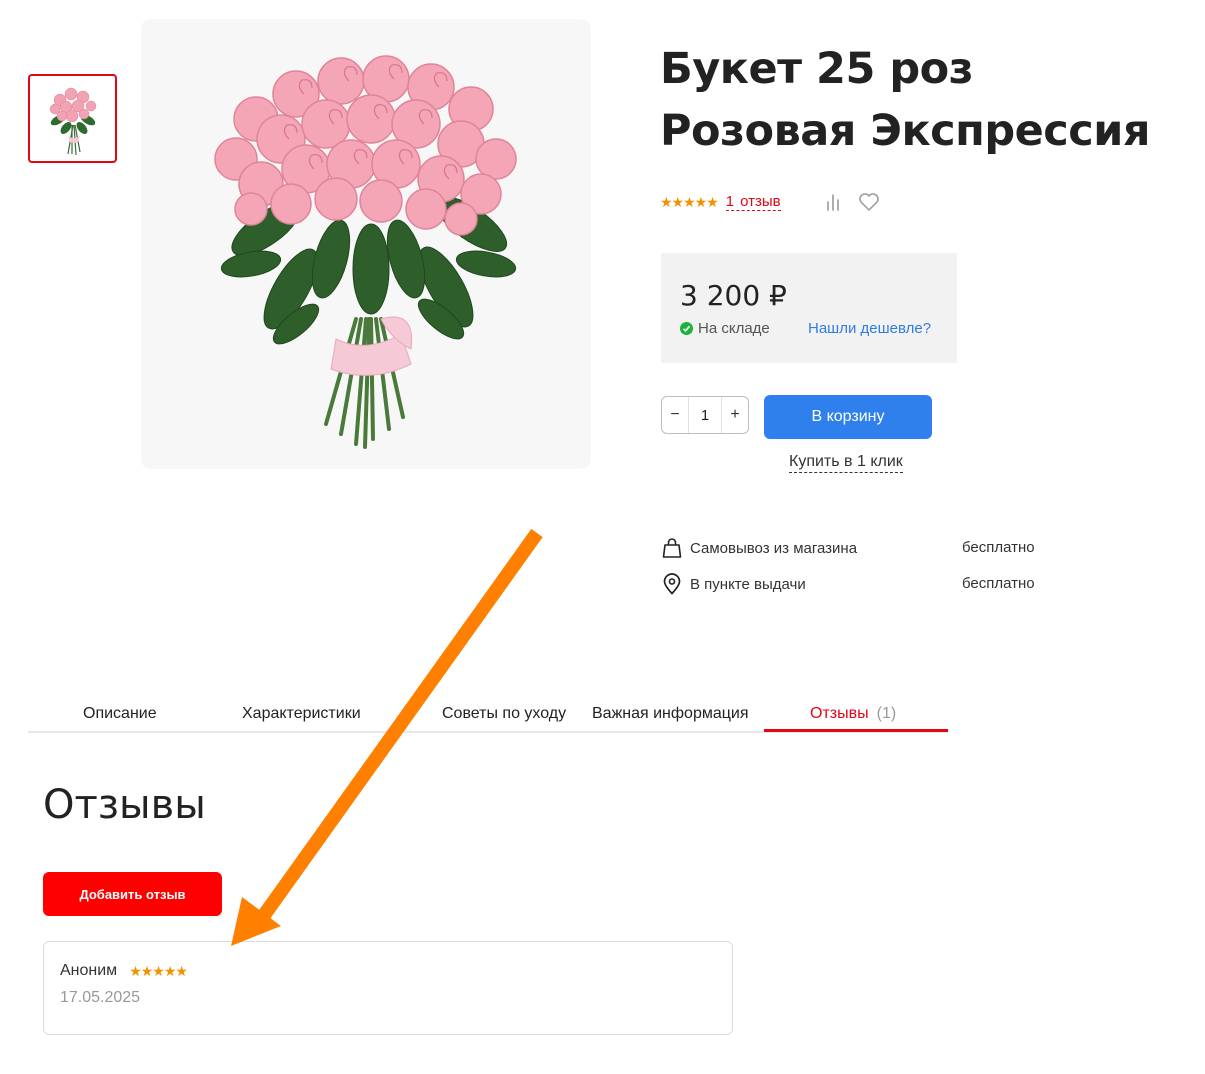 Image resolution: width=1205 pixels, height=1074 pixels. I want to click on review-rating: ★★★★★, so click(158, 971).